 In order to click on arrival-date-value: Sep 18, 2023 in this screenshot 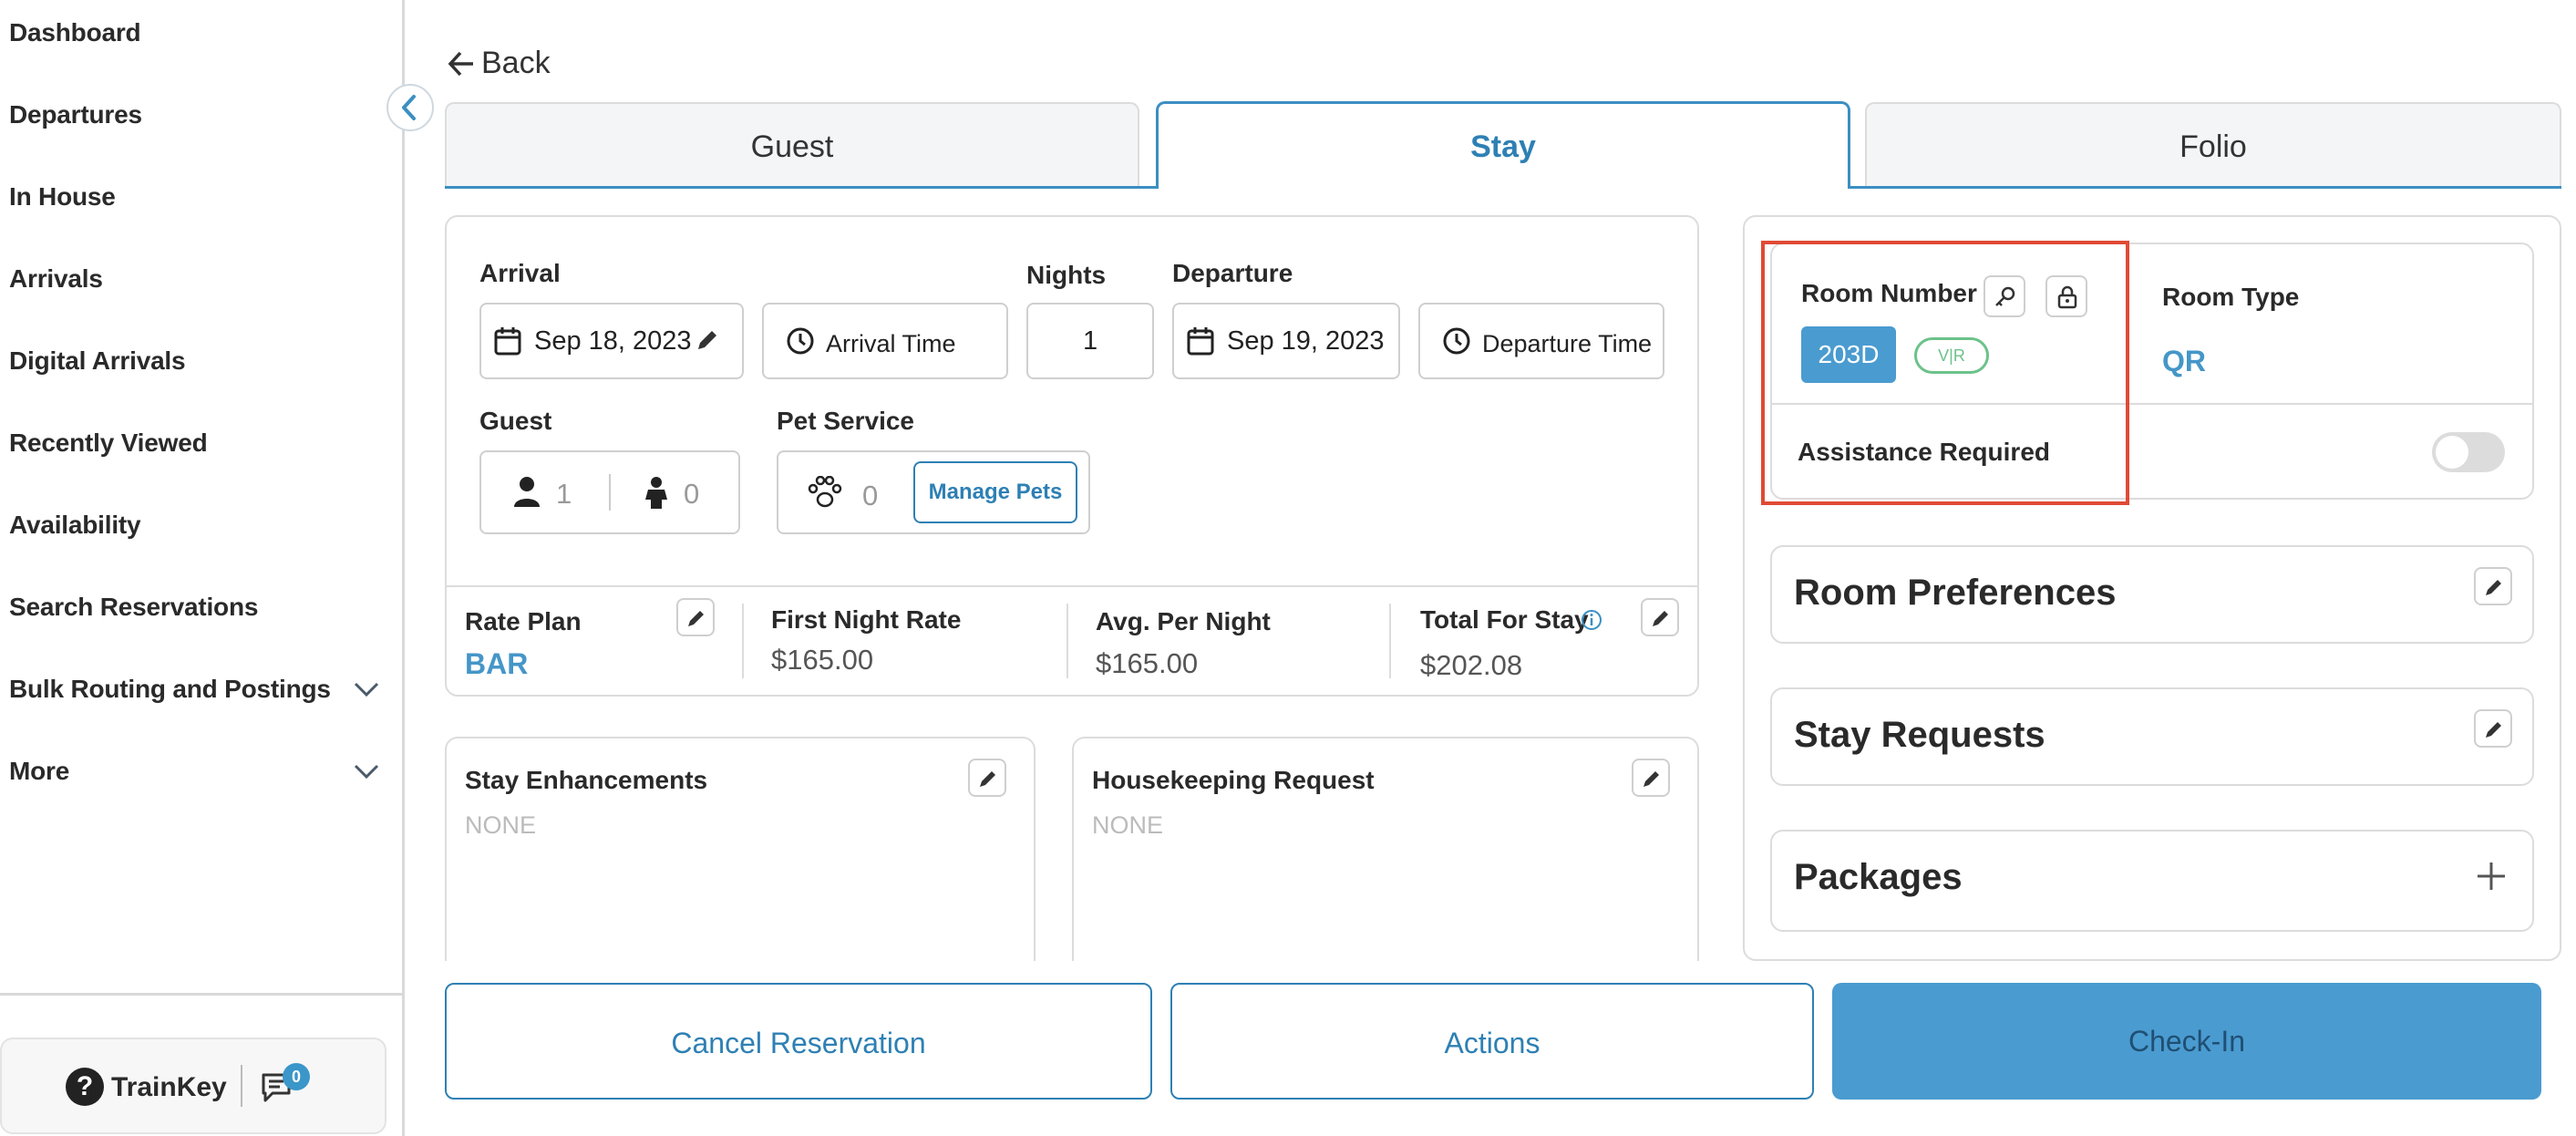, I will do `click(613, 341)`.